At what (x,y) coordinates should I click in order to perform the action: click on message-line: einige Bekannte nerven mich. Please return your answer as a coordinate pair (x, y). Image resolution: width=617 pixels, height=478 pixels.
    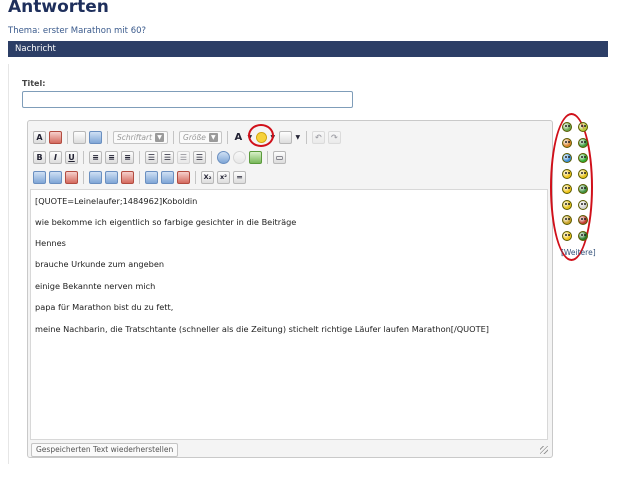
    Looking at the image, I should click on (95, 286).